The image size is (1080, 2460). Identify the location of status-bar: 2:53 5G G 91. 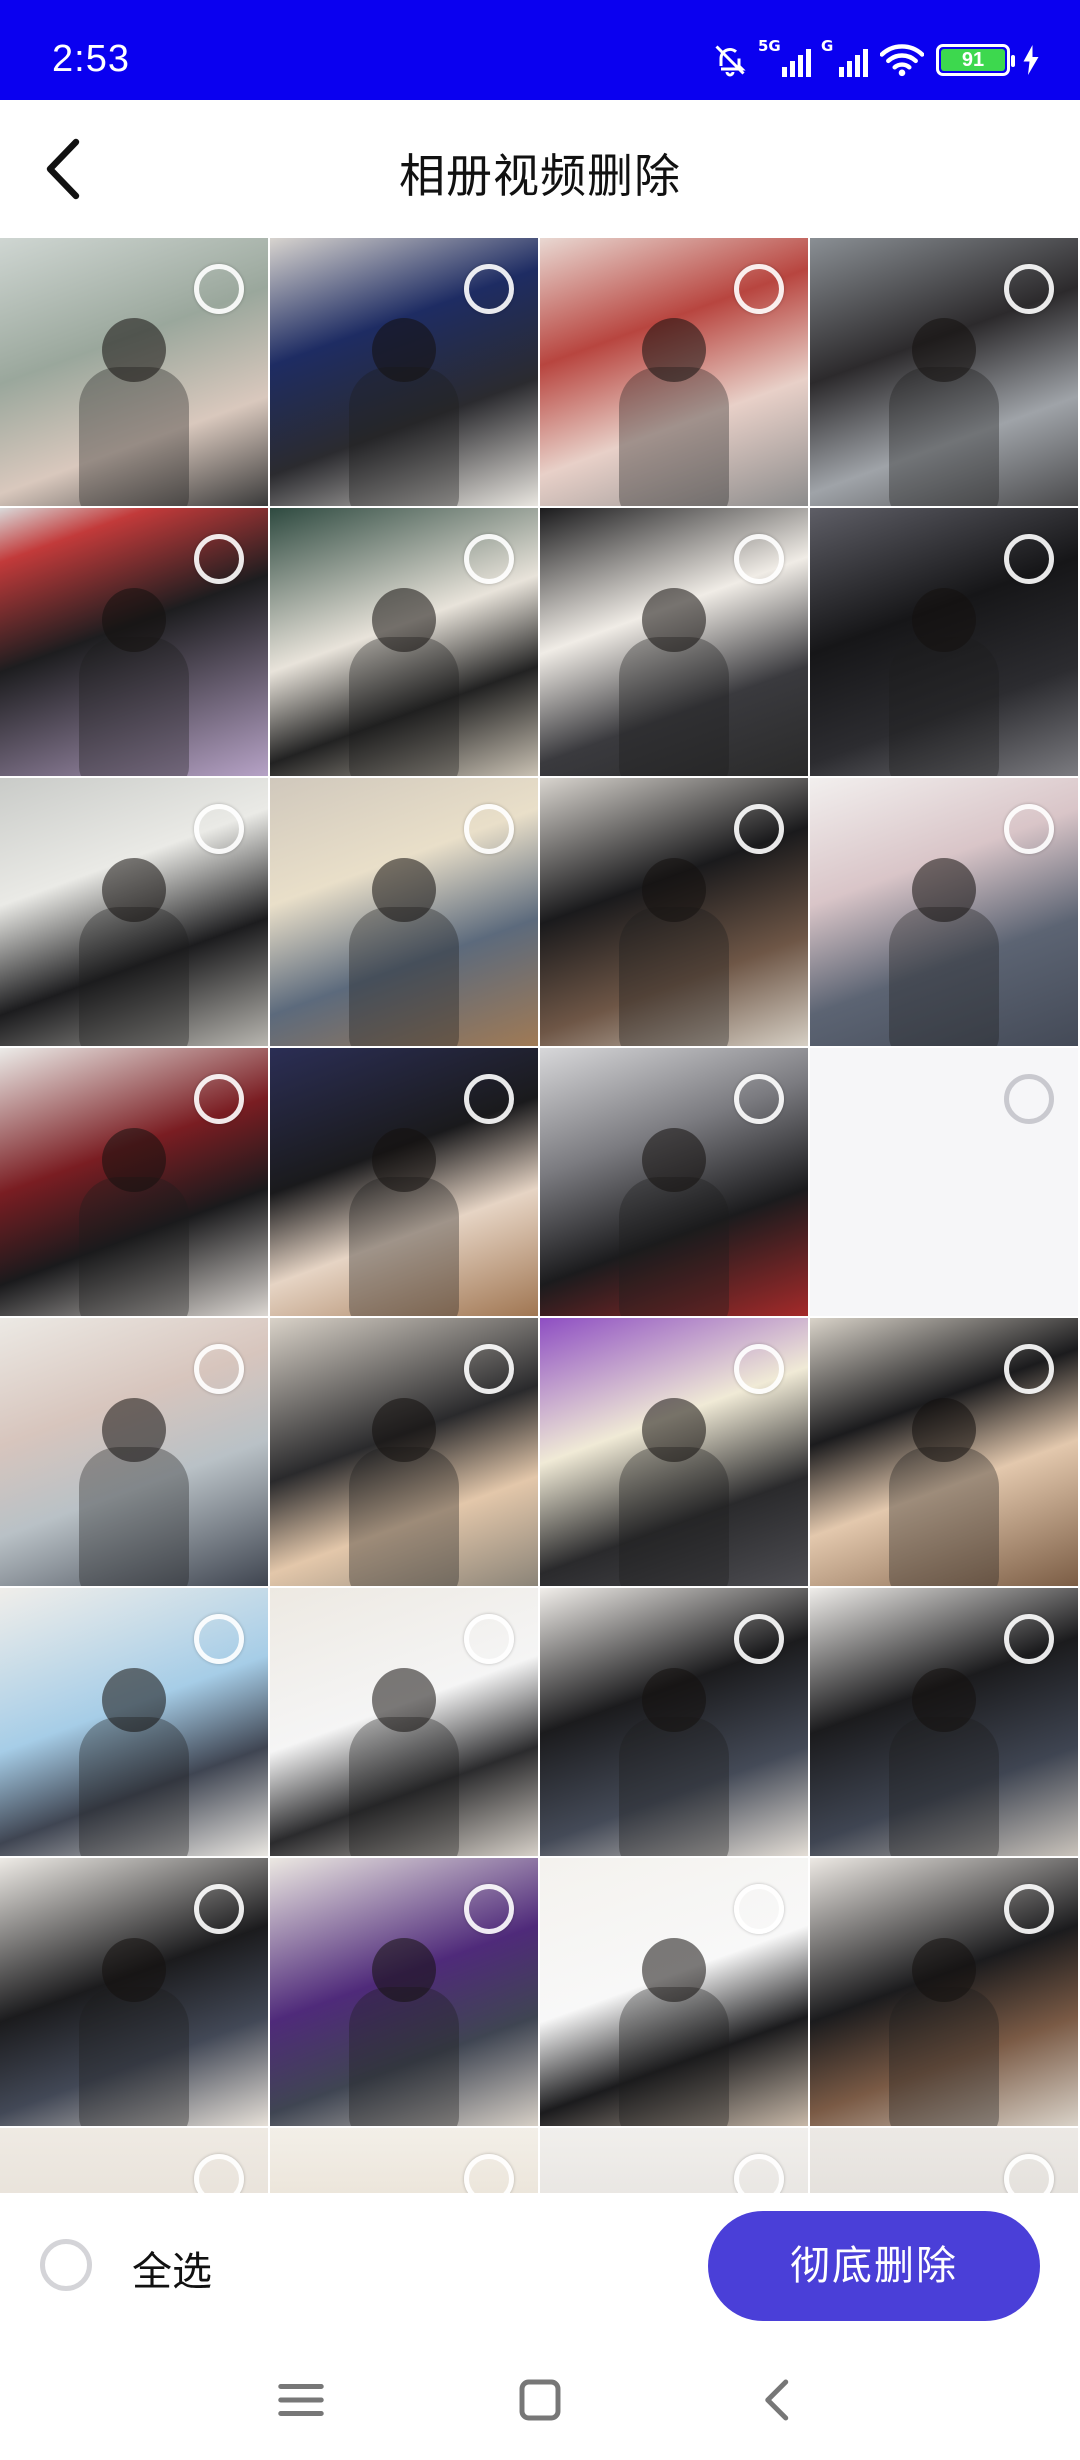
(540, 50).